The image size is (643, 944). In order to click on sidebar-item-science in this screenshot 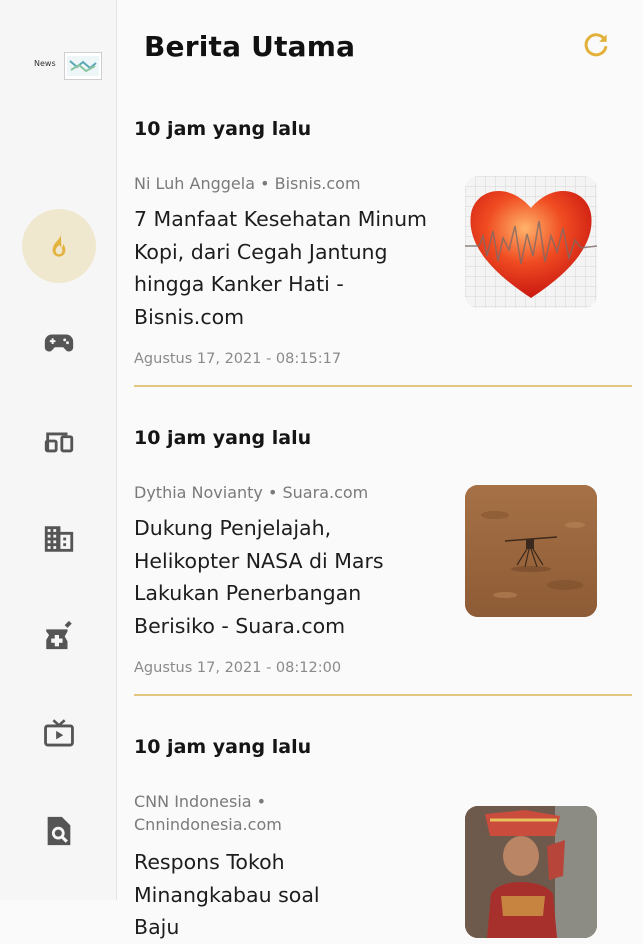, I will do `click(59, 831)`.